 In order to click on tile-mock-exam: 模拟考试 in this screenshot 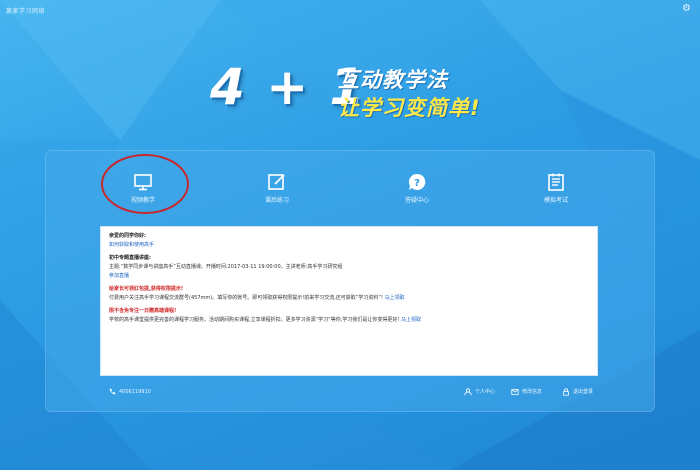, I will do `click(556, 187)`.